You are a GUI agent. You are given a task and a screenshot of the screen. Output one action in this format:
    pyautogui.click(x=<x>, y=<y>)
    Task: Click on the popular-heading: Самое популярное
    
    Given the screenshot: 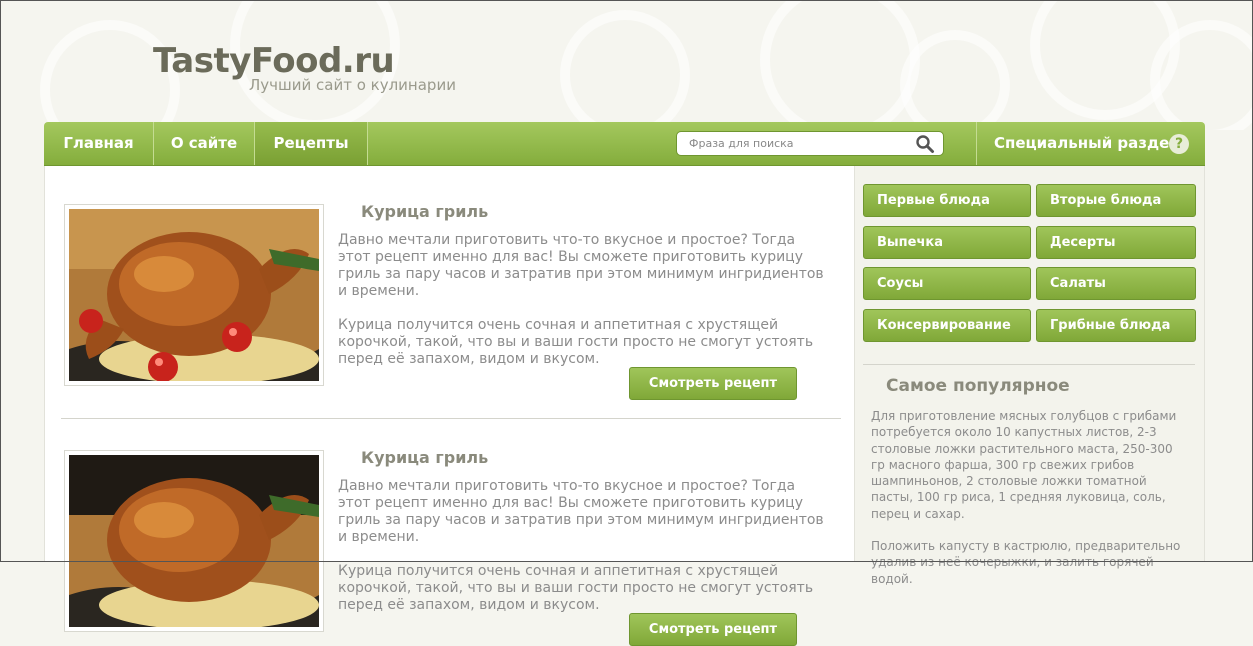 What is the action you would take?
    pyautogui.click(x=978, y=386)
    